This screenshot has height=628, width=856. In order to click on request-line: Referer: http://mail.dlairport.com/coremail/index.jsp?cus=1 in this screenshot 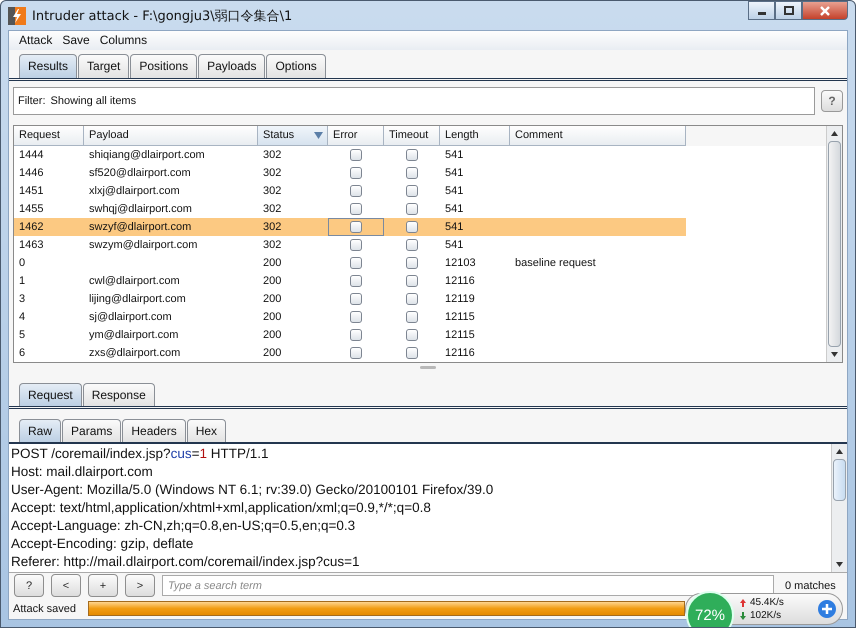, I will do `click(186, 561)`.